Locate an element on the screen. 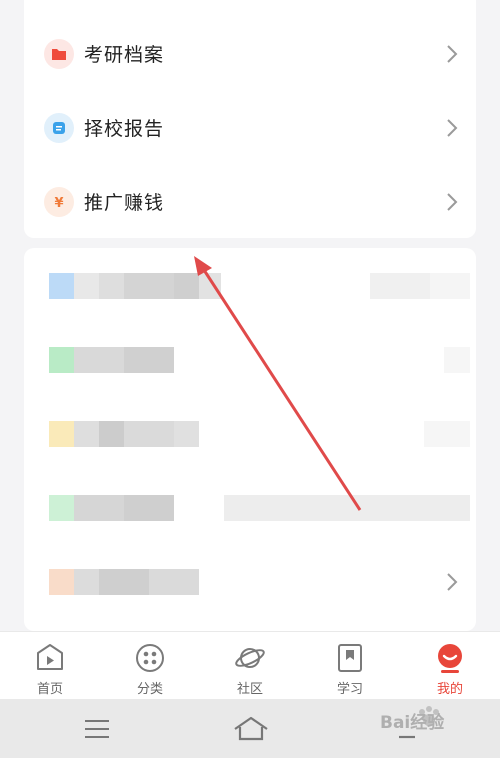 This screenshot has height=758, width=500. tab-study: 学习 is located at coordinates (350, 668).